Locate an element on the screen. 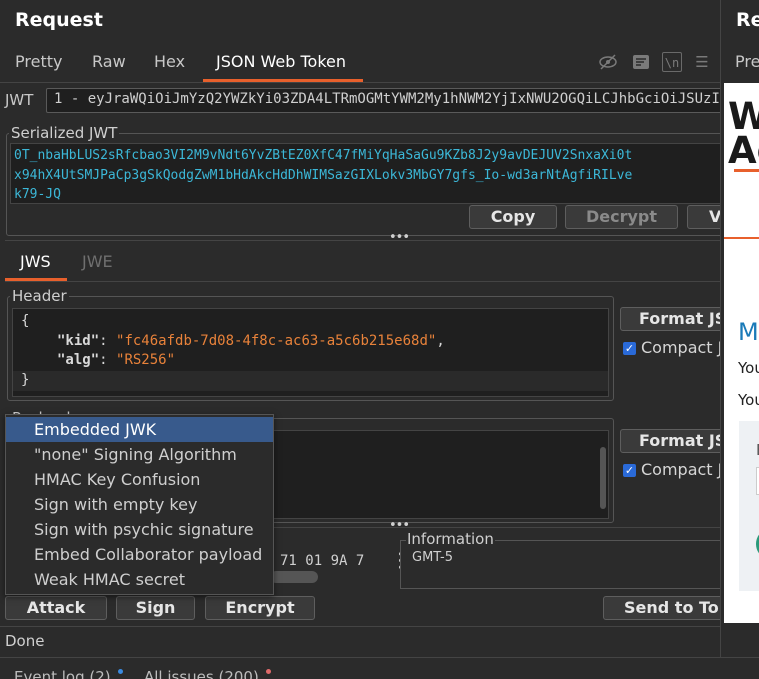 The image size is (759, 679). signature-scrollbar is located at coordinates (294, 577).